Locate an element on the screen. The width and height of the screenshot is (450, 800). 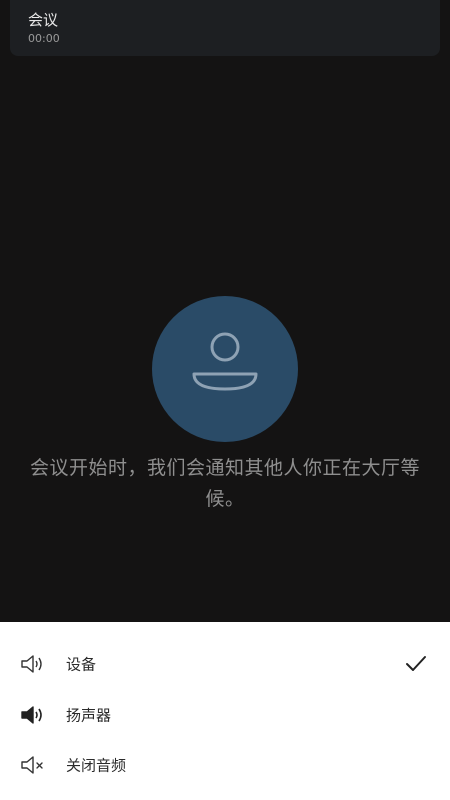
audio-option-mute: 关闭音频 is located at coordinates (225, 765).